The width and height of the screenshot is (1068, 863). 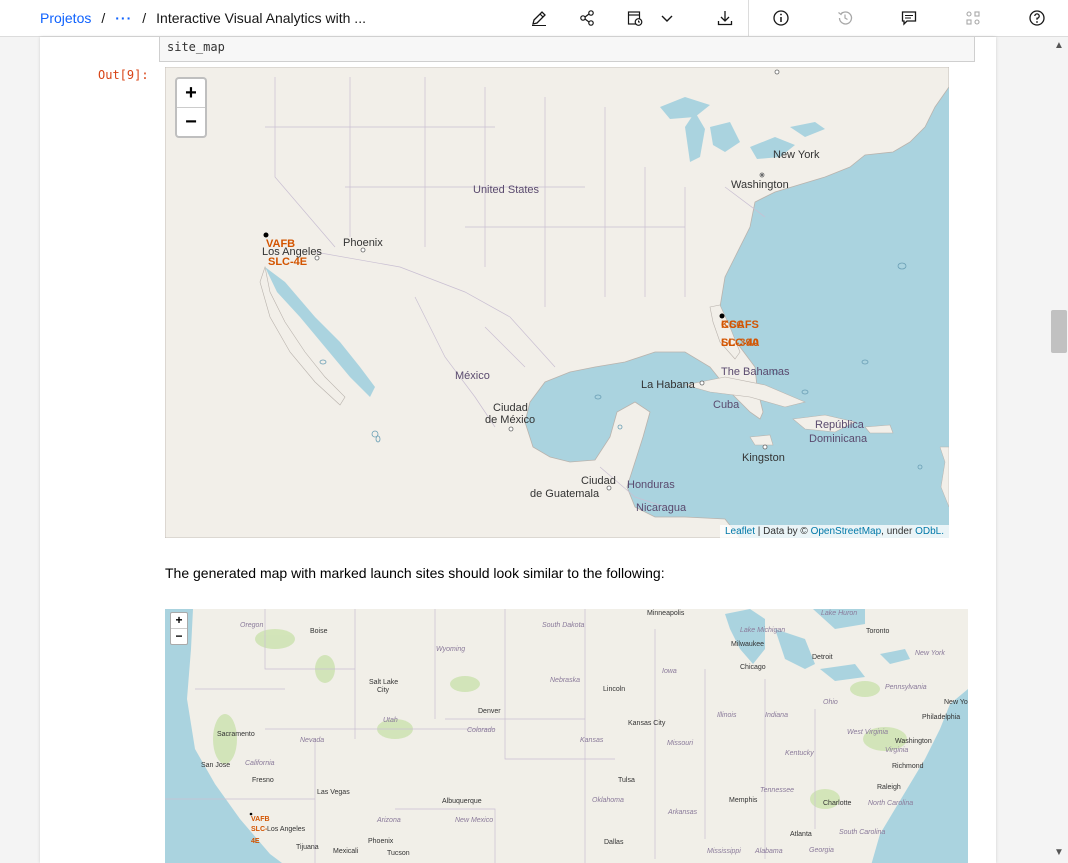 I want to click on map2-label-detroit: Detroit, so click(x=822, y=657).